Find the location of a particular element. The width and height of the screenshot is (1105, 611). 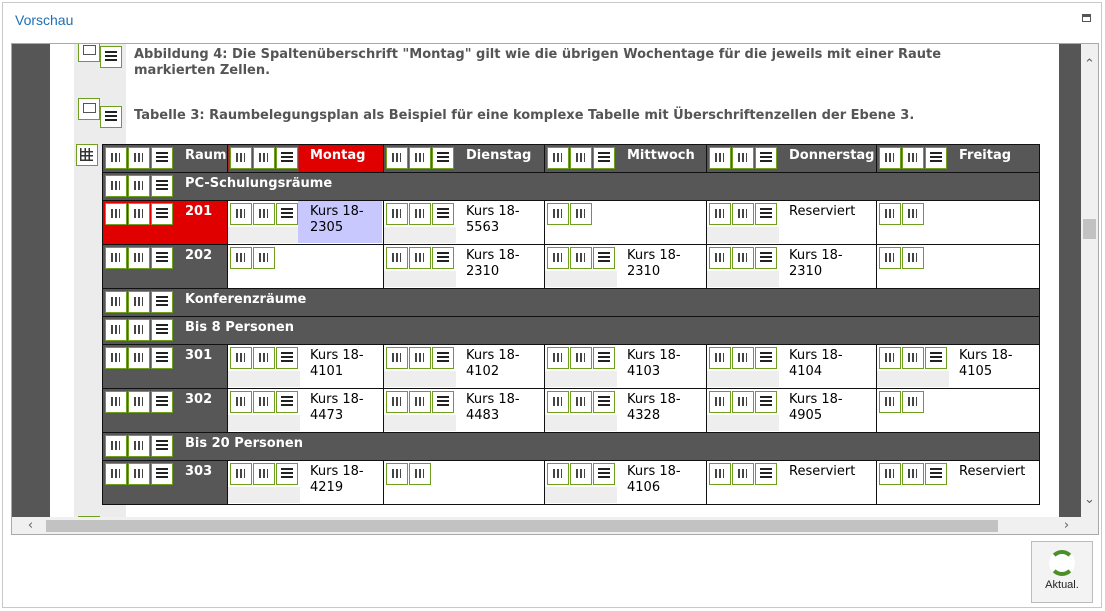

table-cell: Kurs 18-4105 is located at coordinates (958, 366).